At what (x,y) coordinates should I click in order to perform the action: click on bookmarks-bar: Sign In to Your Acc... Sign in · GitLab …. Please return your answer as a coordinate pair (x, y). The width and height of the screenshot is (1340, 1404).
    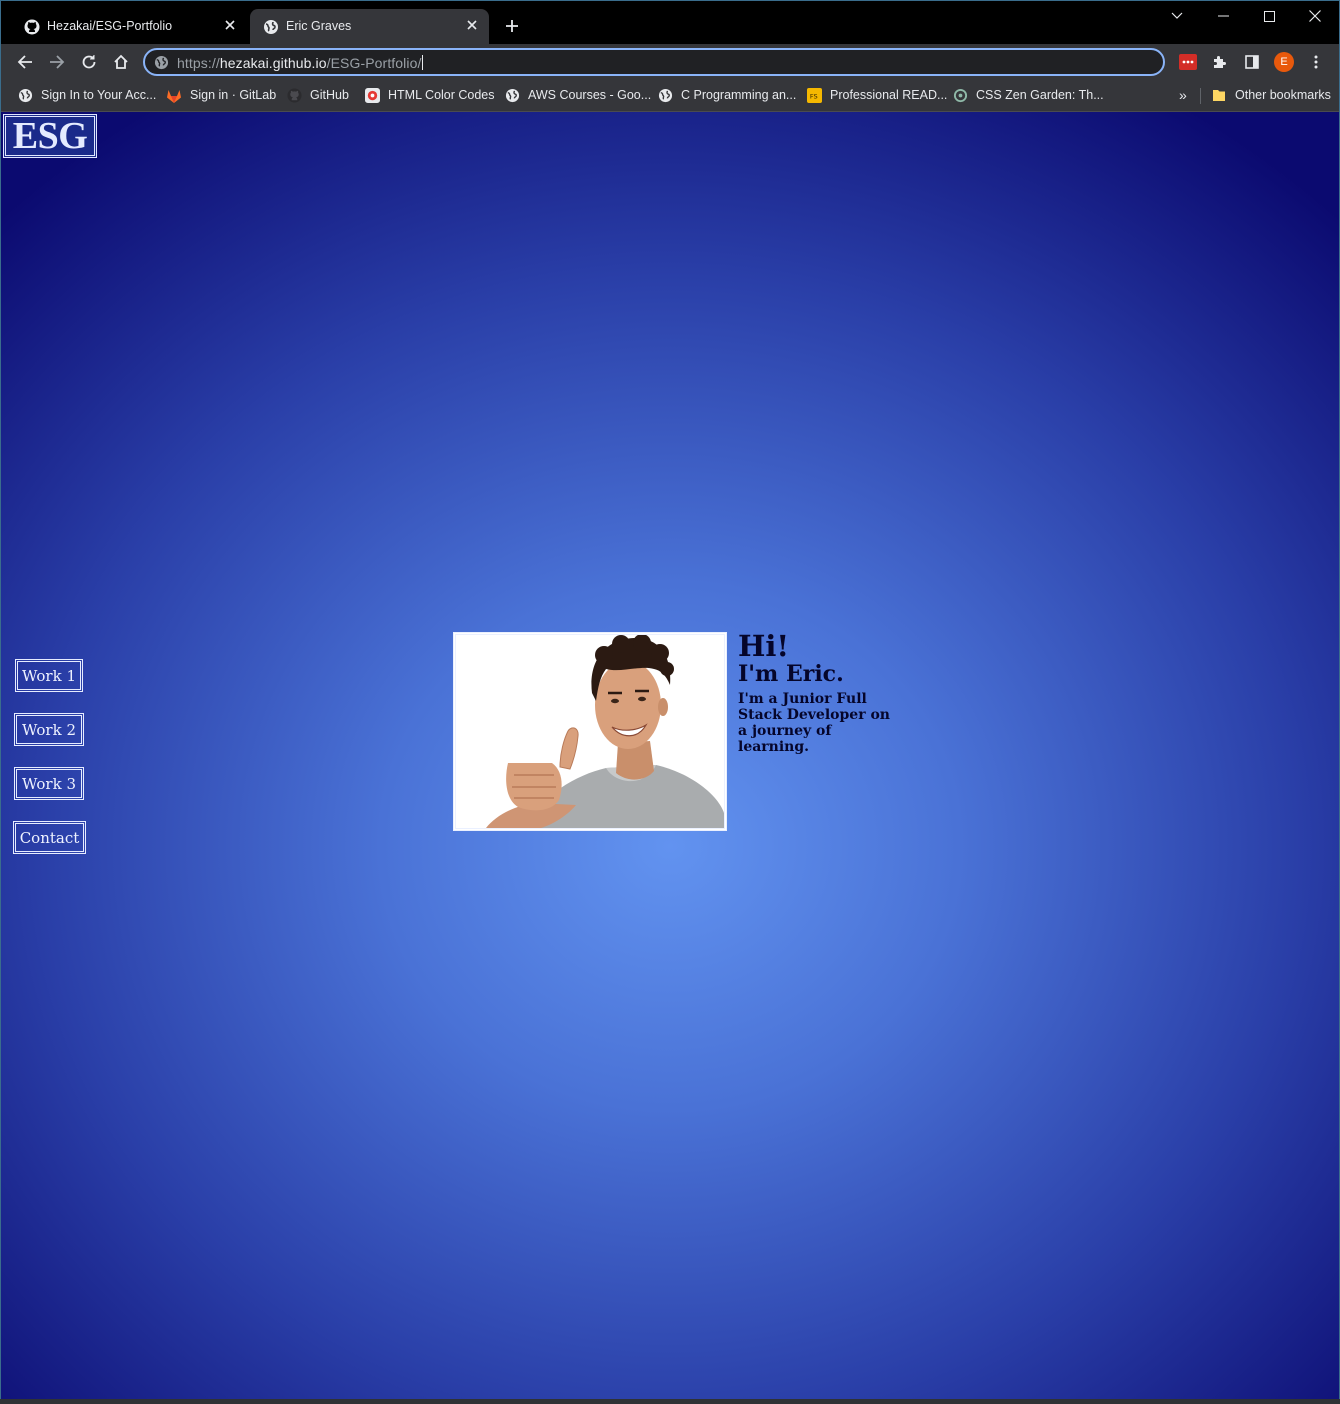
    Looking at the image, I should click on (670, 96).